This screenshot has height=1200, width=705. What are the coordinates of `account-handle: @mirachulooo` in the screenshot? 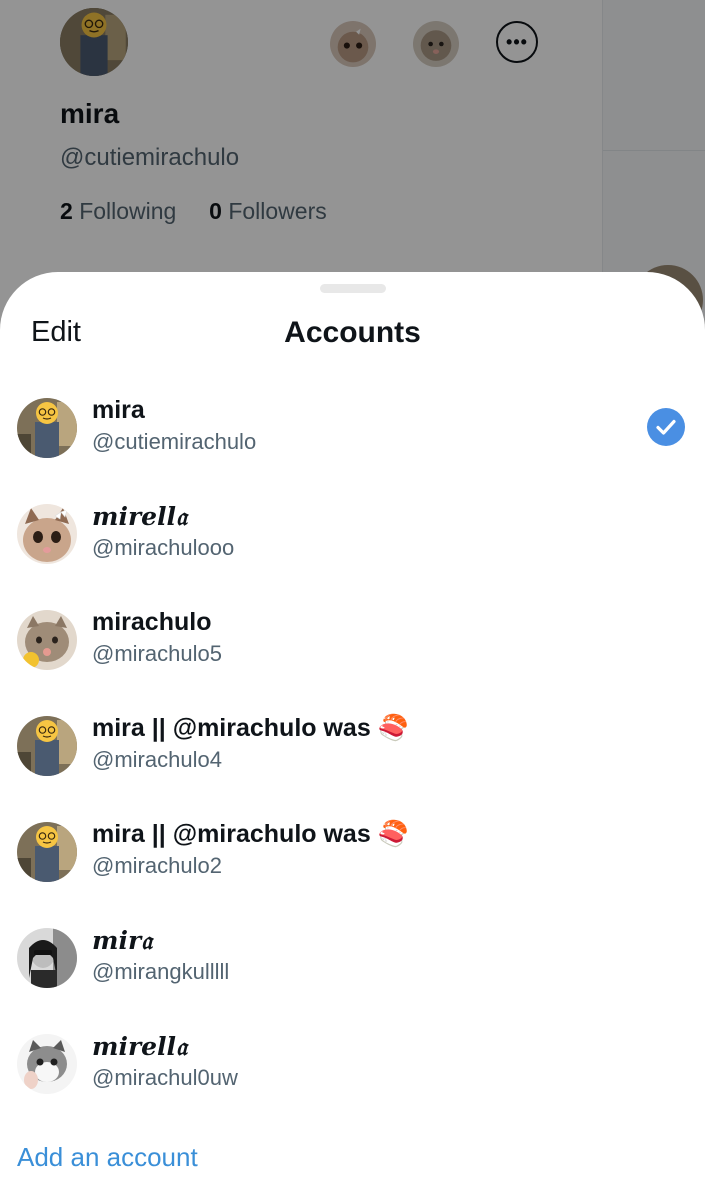 It's located at (163, 547).